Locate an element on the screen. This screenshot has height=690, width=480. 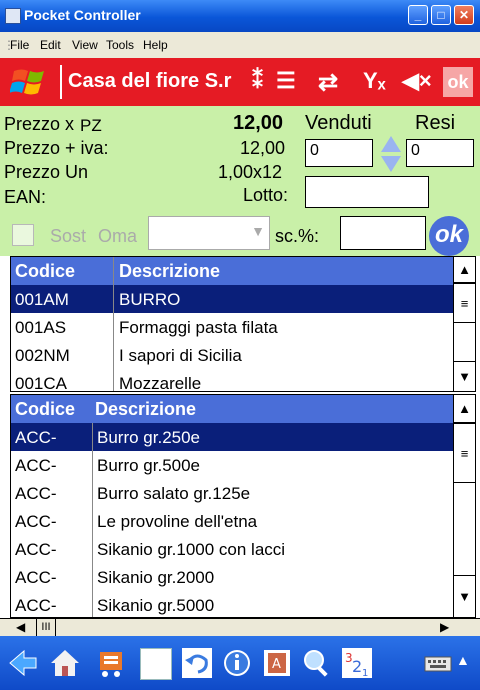
keyboard-icon is located at coordinates (438, 663).